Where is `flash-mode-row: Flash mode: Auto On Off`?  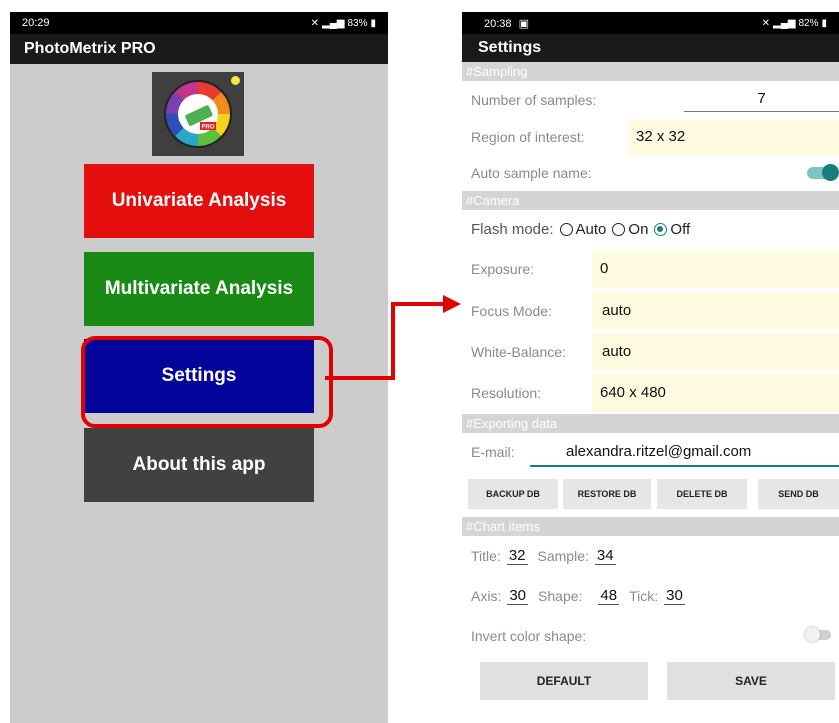 flash-mode-row: Flash mode: Auto On Off is located at coordinates (650, 229).